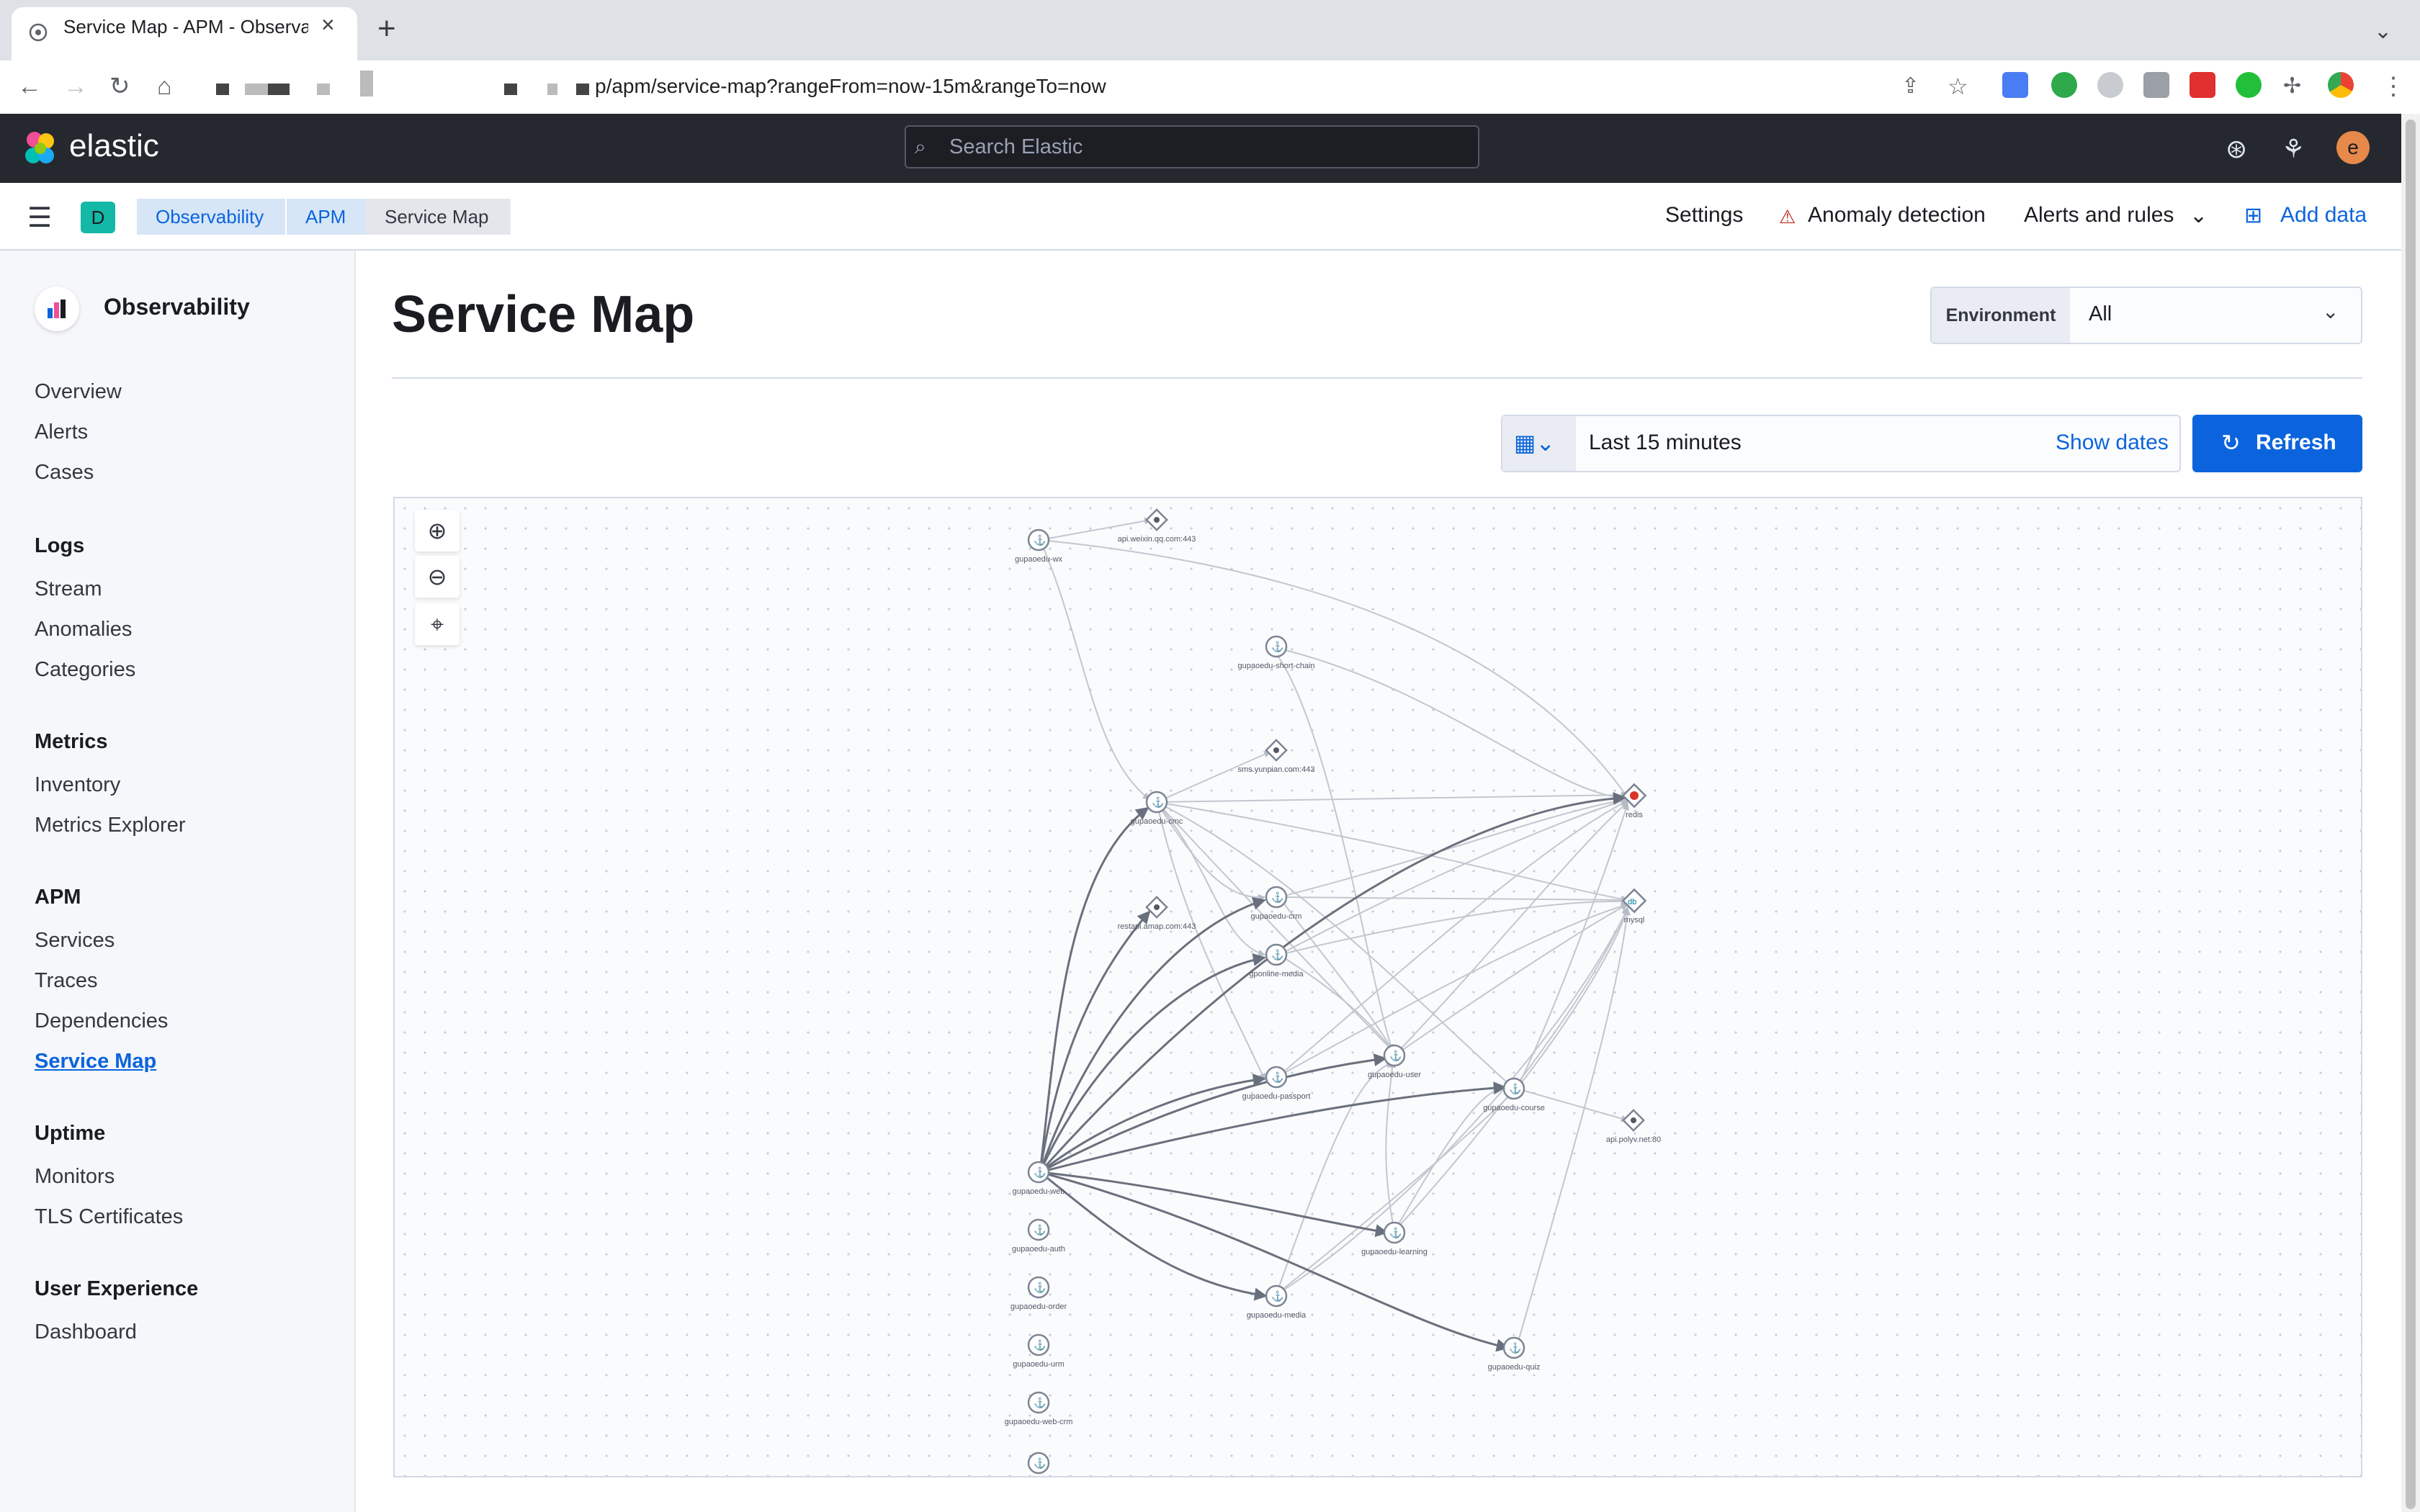  Describe the element at coordinates (2383, 31) in the screenshot. I see `tab-search-icon: ⌄` at that location.